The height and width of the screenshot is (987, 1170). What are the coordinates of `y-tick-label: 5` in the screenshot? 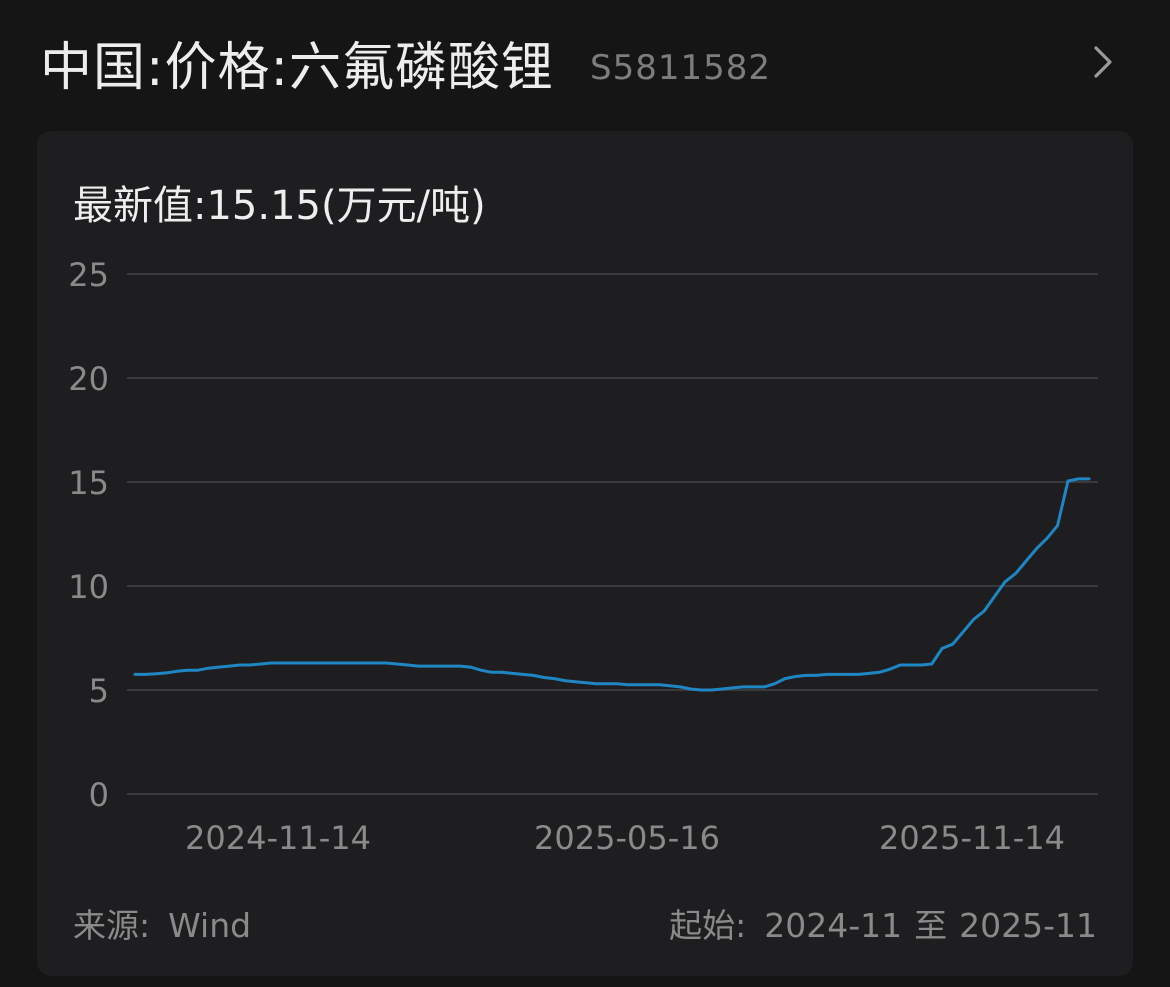 It's located at (99, 691).